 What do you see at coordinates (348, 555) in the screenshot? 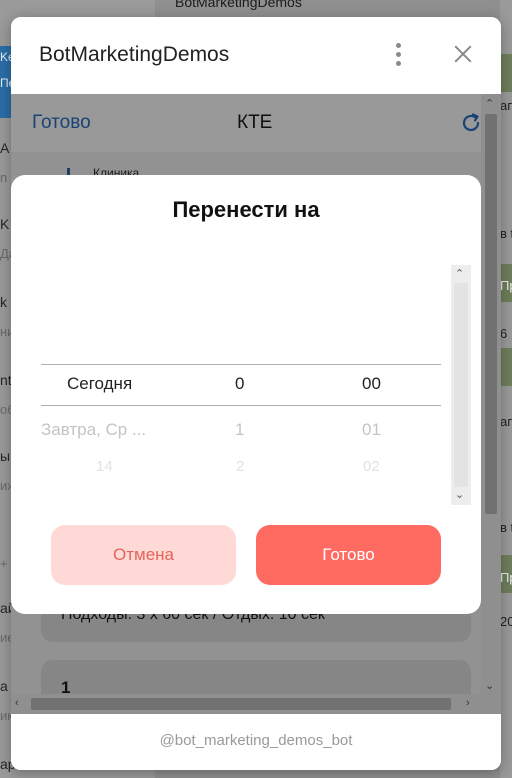
I see `confirm-button: Готово` at bounding box center [348, 555].